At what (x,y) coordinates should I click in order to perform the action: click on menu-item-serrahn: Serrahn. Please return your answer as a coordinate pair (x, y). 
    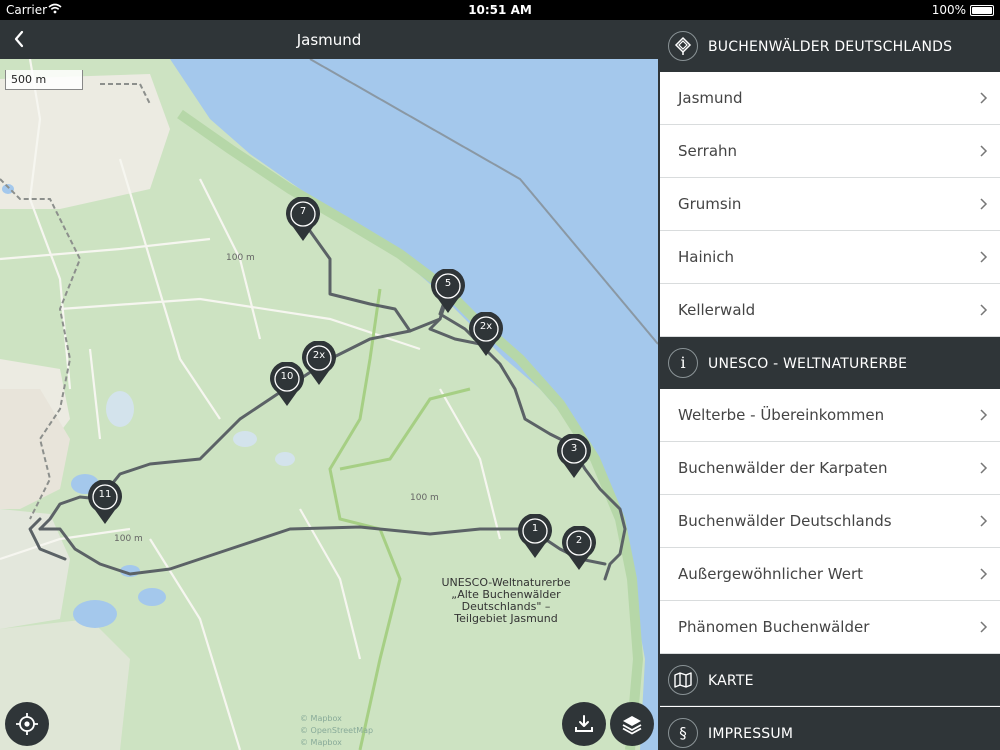
    Looking at the image, I should click on (830, 151).